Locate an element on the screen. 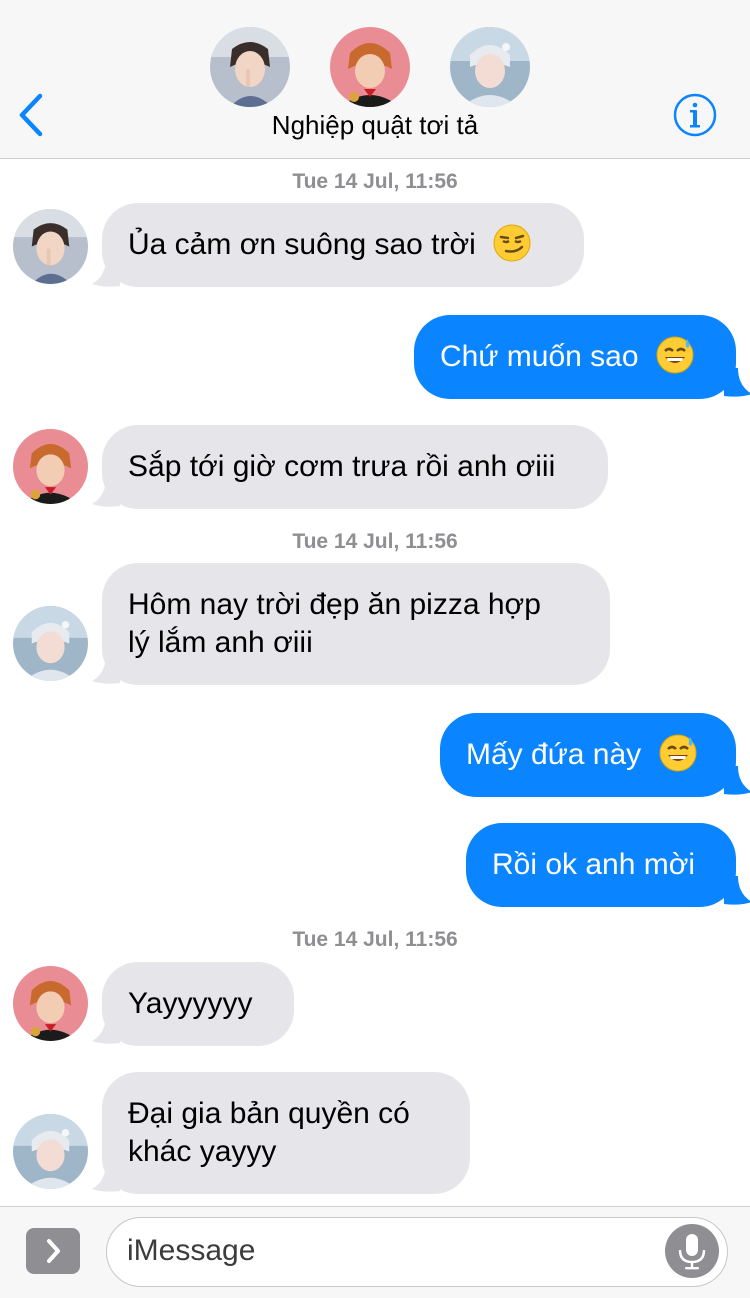 Image resolution: width=750 pixels, height=1298 pixels. message-text-line: Đại gia bản quyền có is located at coordinates (269, 1113).